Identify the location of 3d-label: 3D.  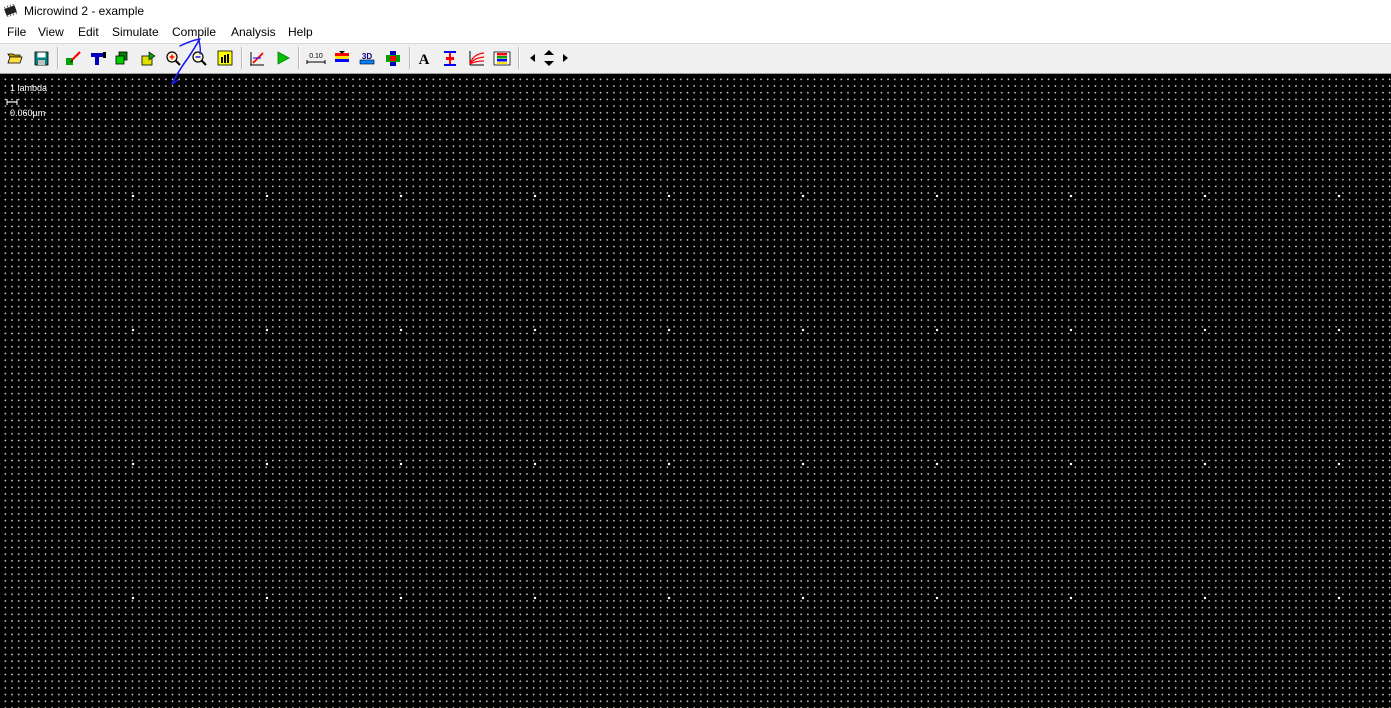
(367, 56).